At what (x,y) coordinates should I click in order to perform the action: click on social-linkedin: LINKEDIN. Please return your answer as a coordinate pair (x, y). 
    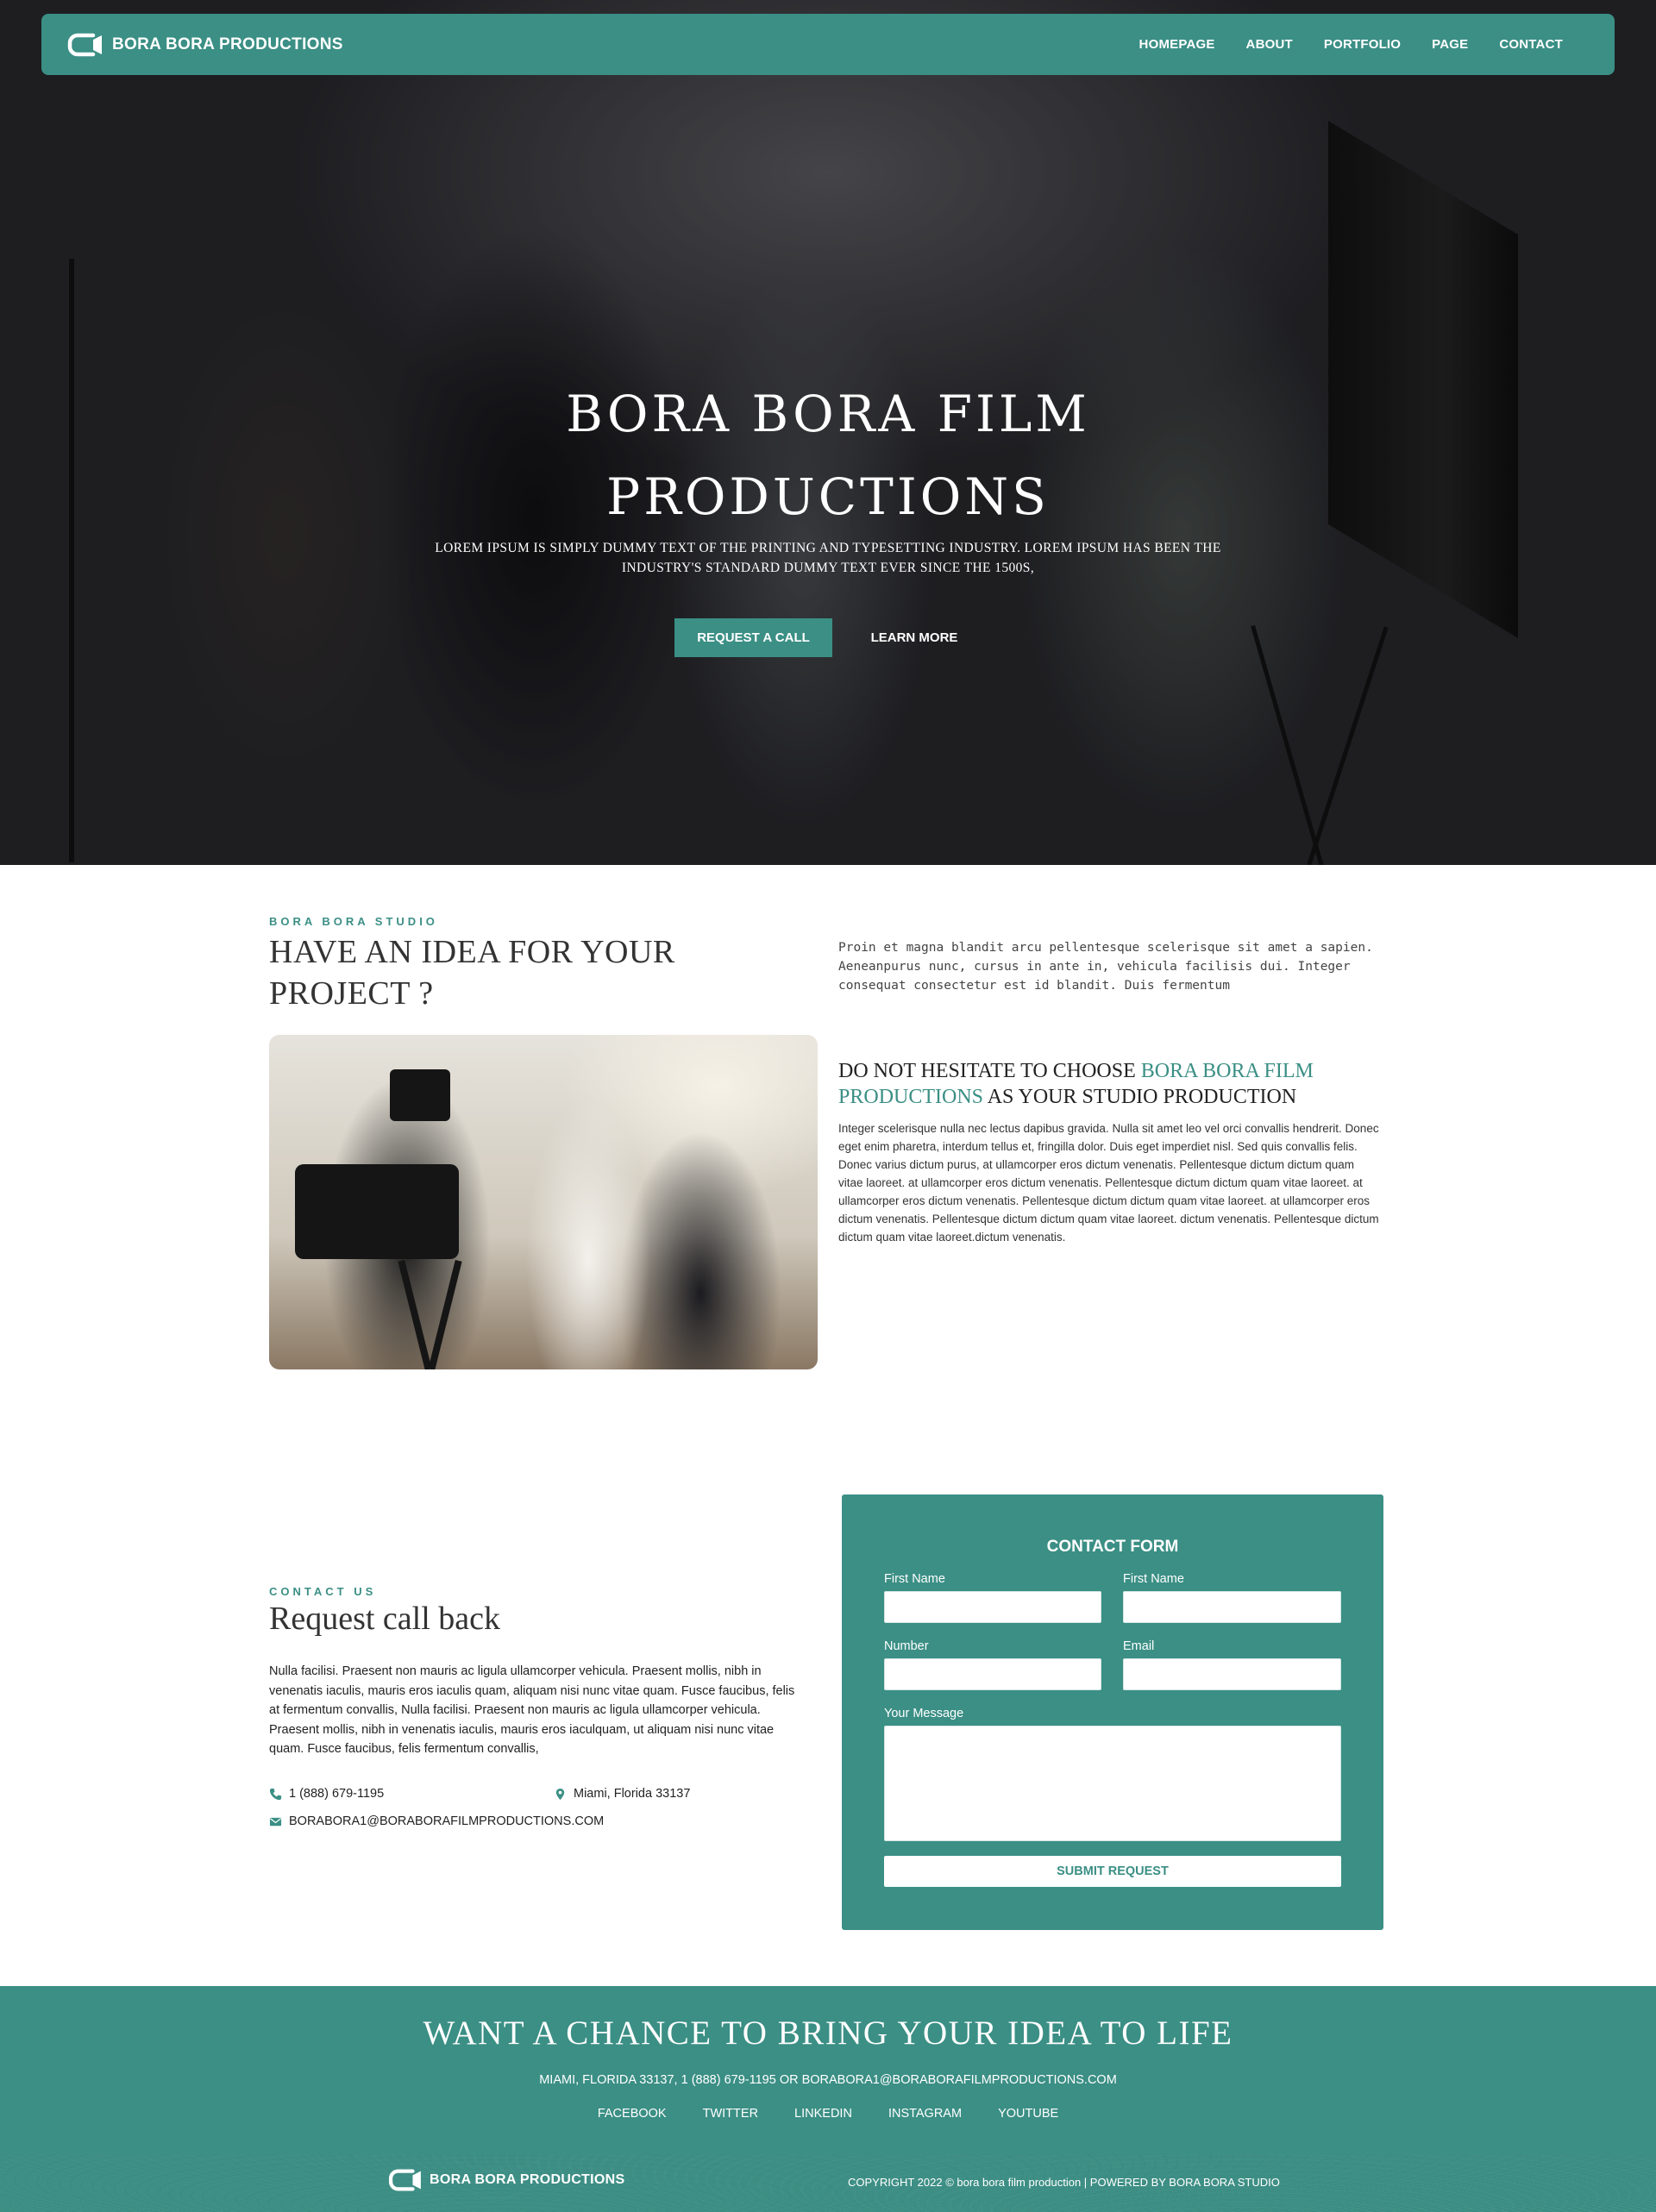
    Looking at the image, I should click on (823, 2114).